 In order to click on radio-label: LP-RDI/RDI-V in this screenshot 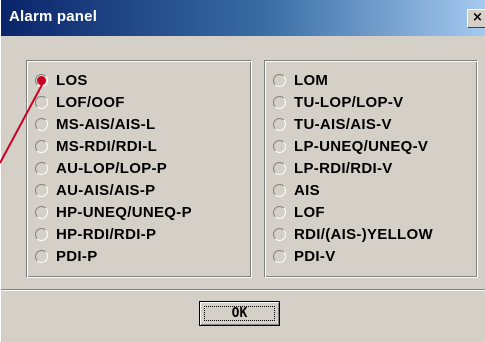, I will do `click(343, 168)`.